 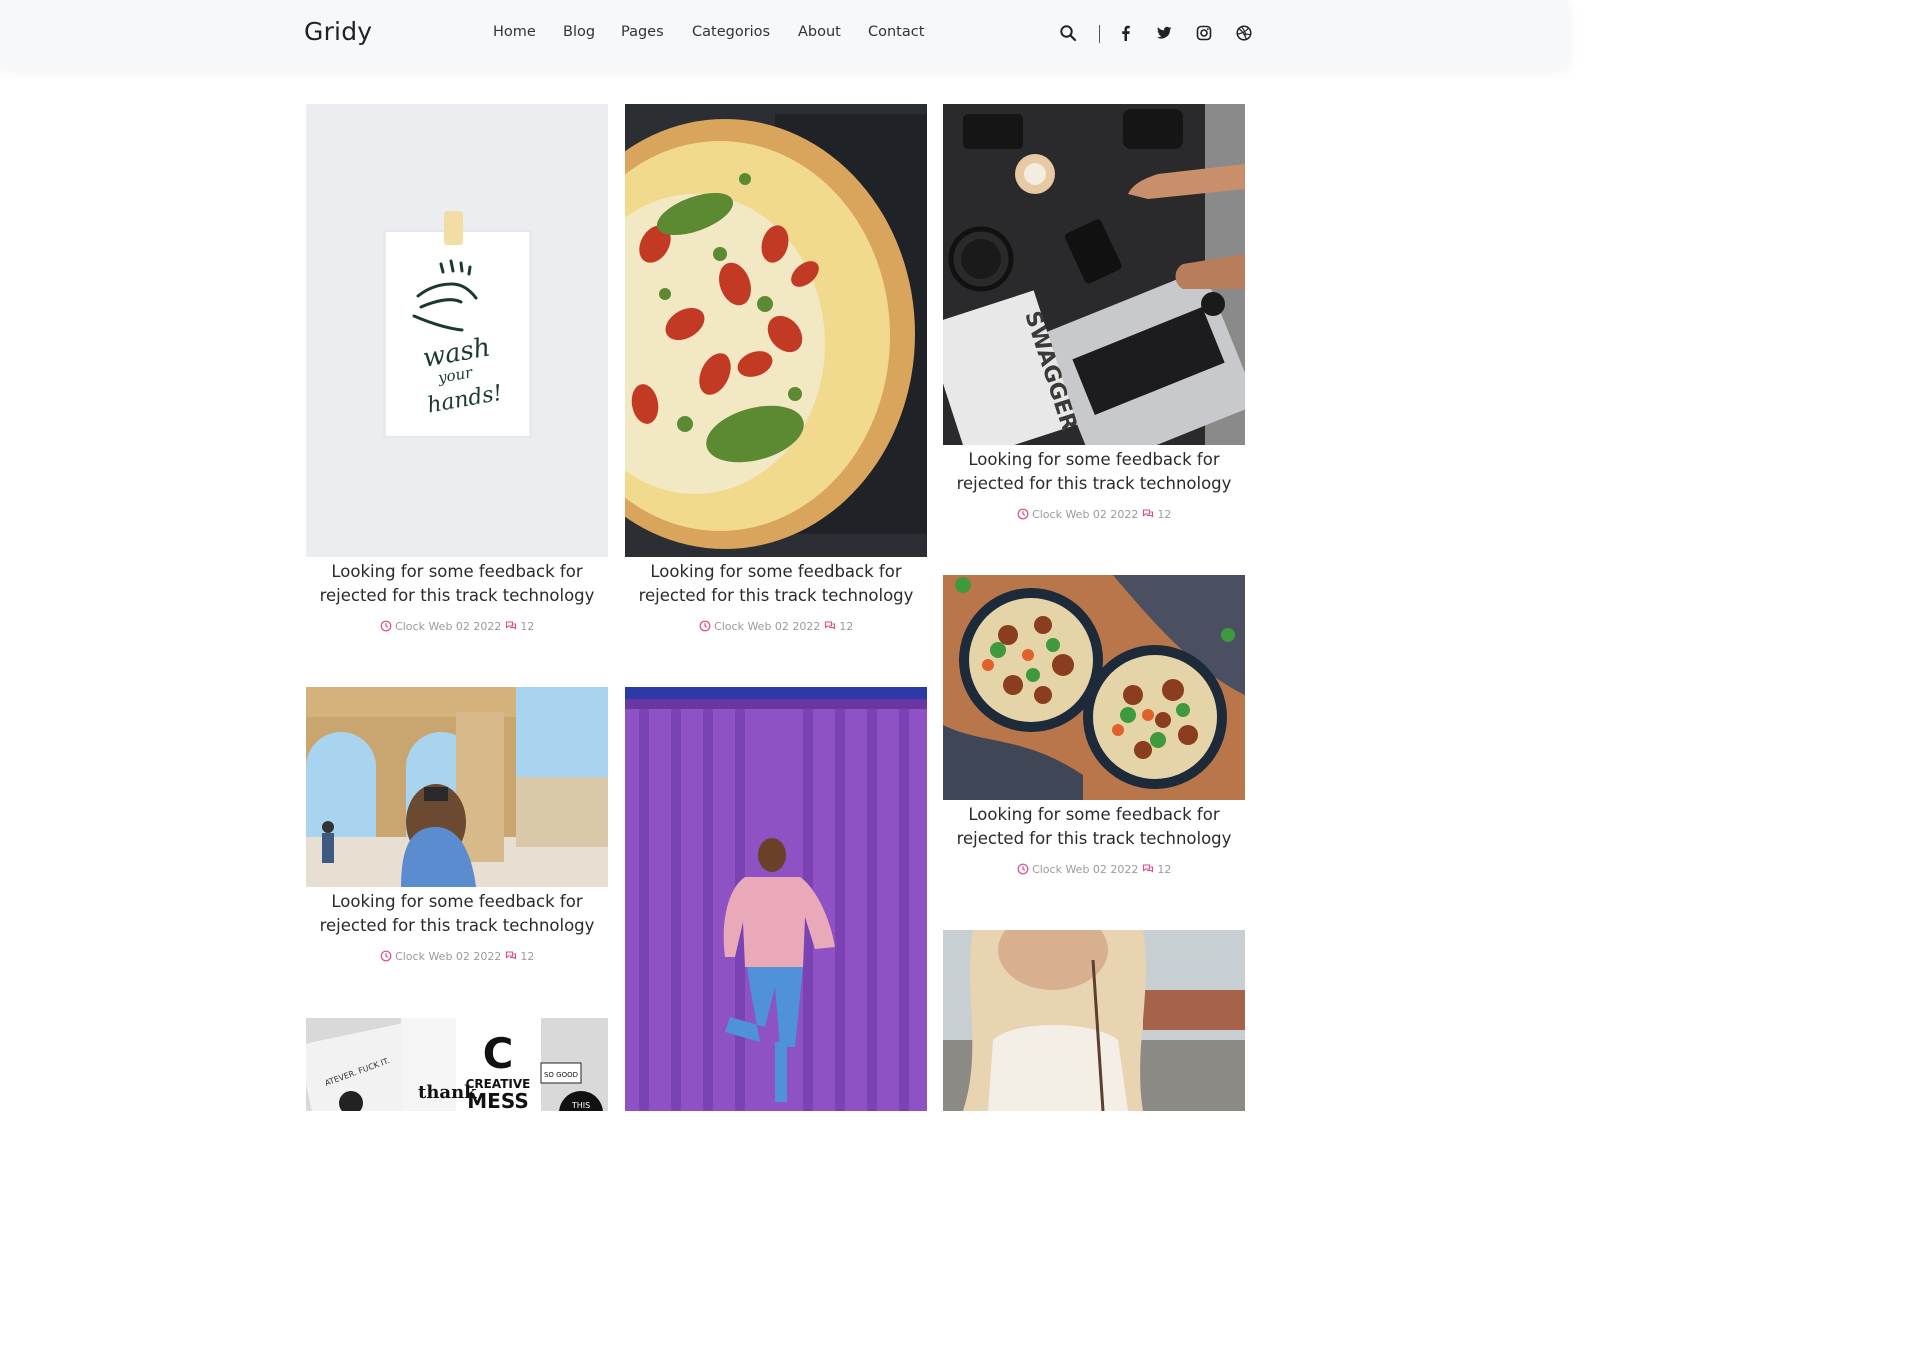 I want to click on traveler-image, so click(x=457, y=787).